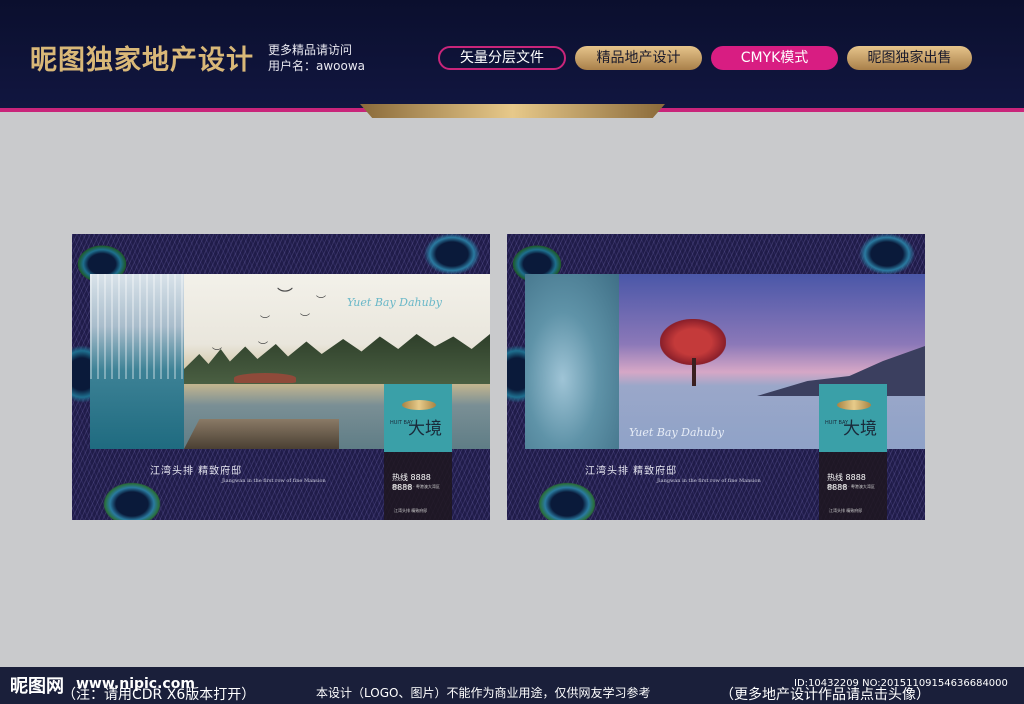 The image size is (1024, 704). What do you see at coordinates (572, 361) in the screenshot?
I see `flower-petal-photo` at bounding box center [572, 361].